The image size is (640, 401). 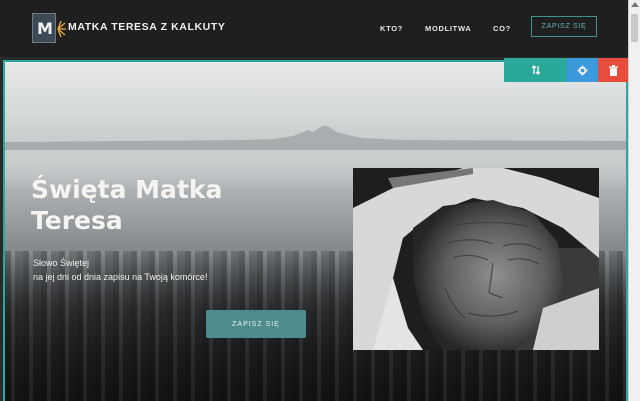 What do you see at coordinates (49, 28) in the screenshot?
I see `logo: M` at bounding box center [49, 28].